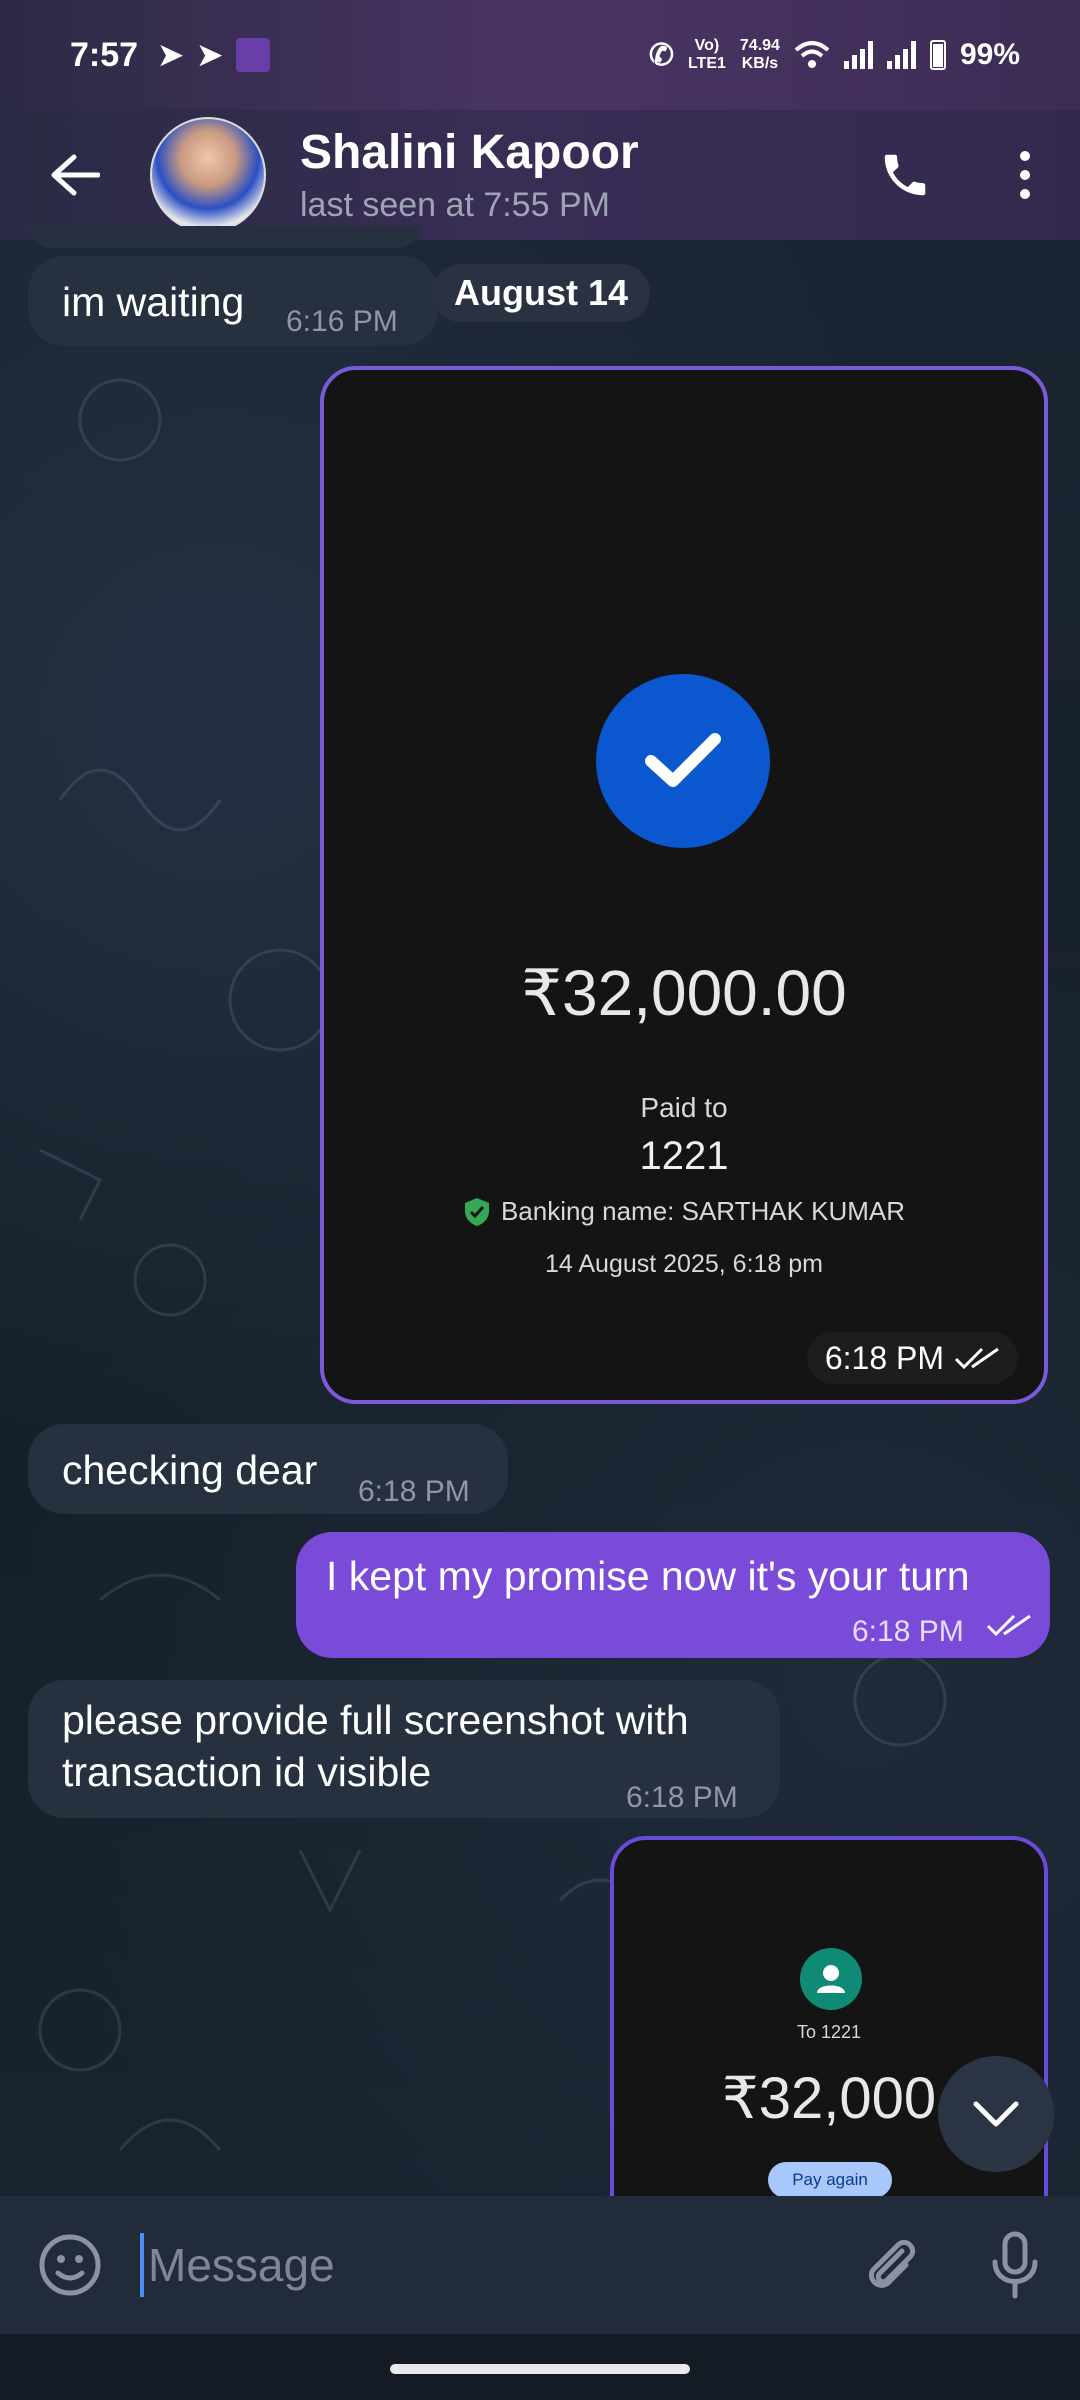  Describe the element at coordinates (153, 302) in the screenshot. I see `message-text: im waiting` at that location.